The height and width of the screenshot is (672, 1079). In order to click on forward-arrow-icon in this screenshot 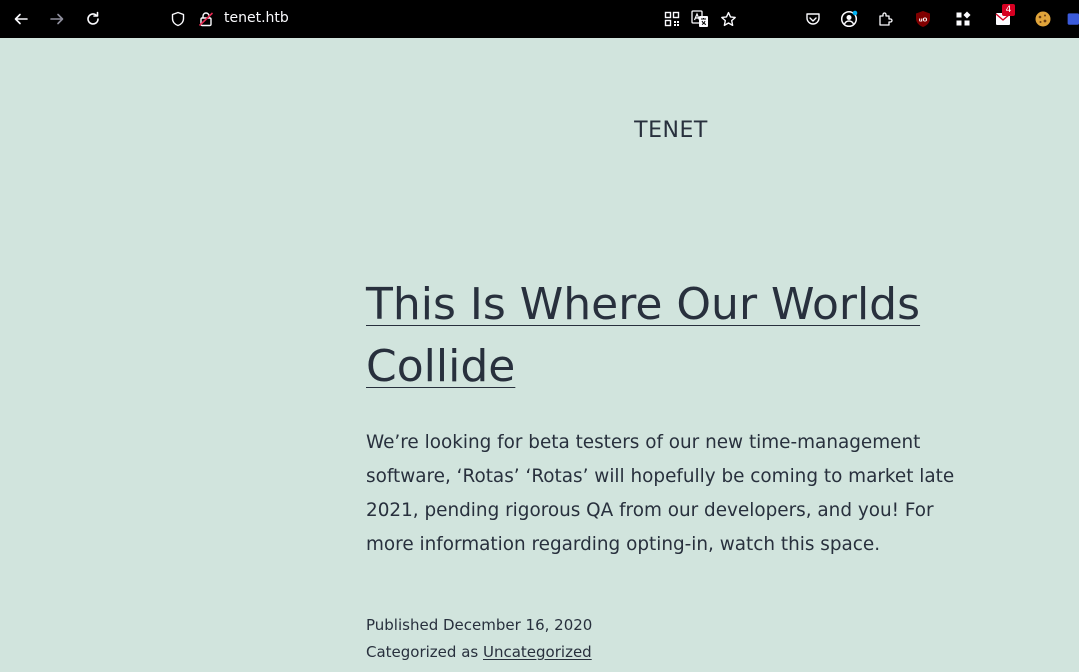, I will do `click(57, 19)`.